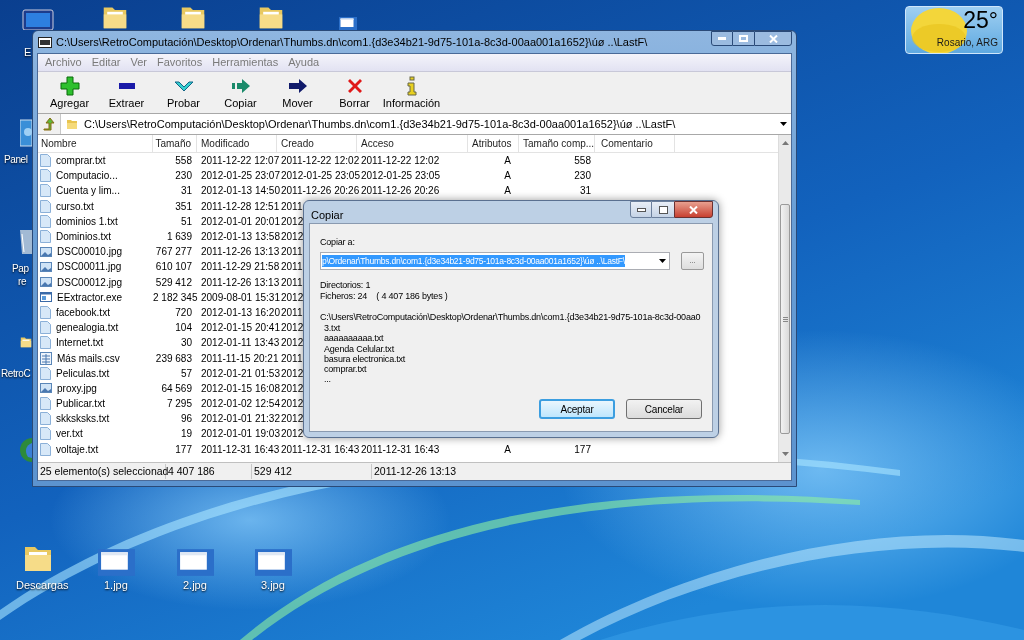 The image size is (1024, 640). I want to click on desktop-icon-label: Pap, so click(20, 268).